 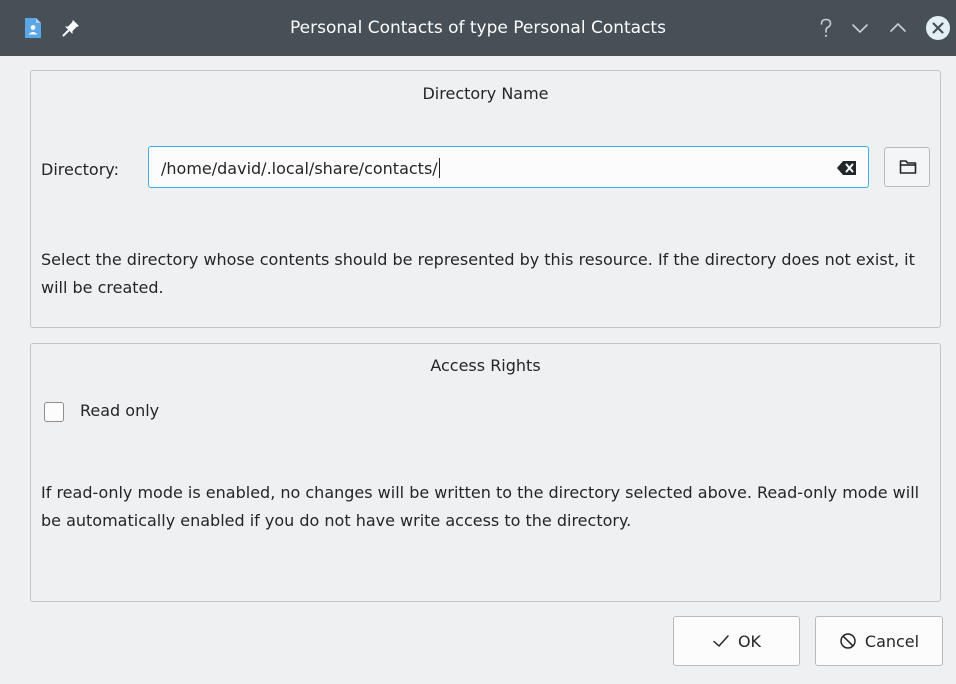 I want to click on cancel-button: Cancel, so click(x=879, y=641).